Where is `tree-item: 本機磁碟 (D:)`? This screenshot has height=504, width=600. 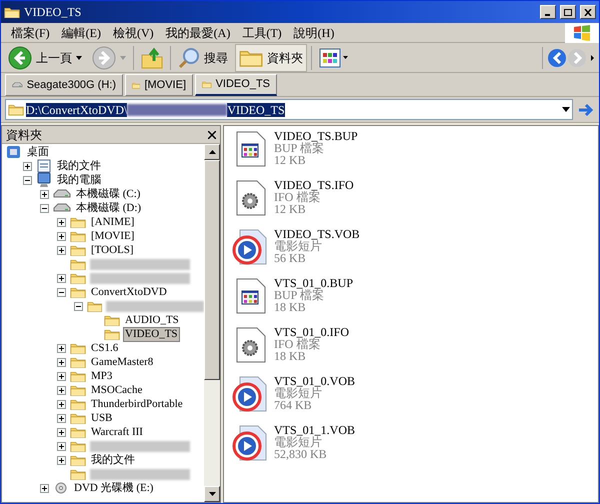 tree-item: 本機磁碟 (D:) is located at coordinates (108, 208).